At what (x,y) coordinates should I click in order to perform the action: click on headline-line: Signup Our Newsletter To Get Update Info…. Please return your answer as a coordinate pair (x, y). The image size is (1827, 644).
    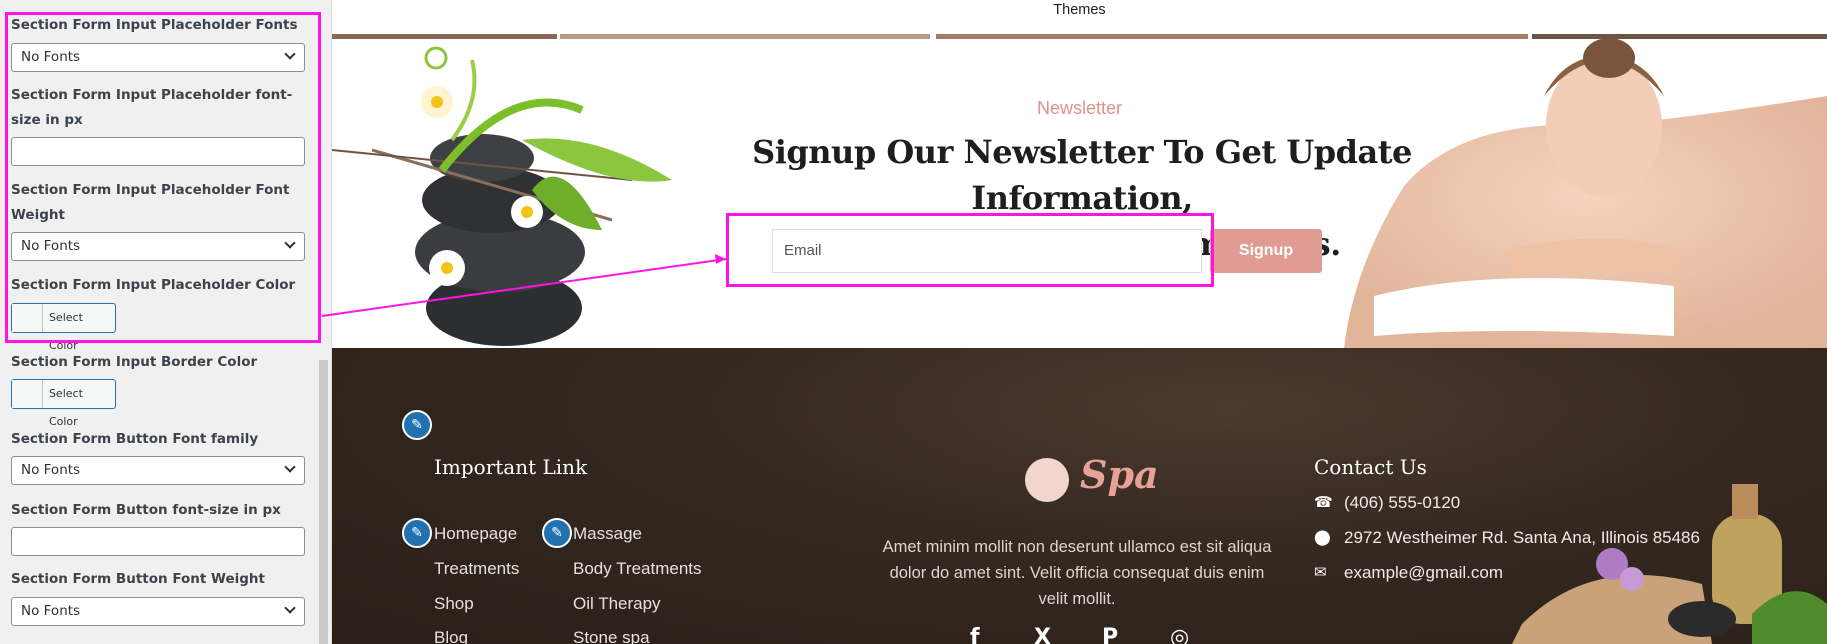
    Looking at the image, I should click on (1082, 175).